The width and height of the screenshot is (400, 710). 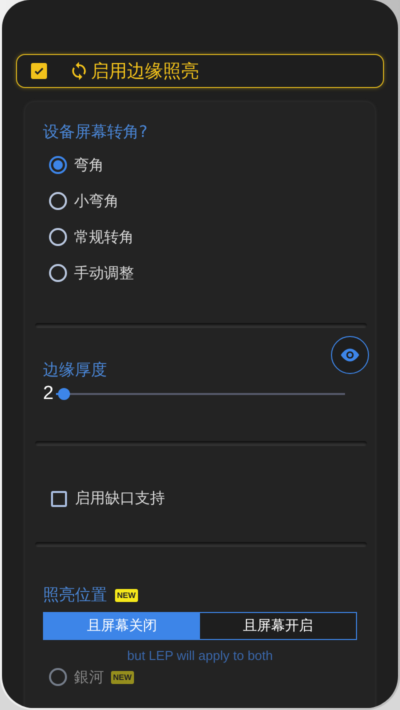 What do you see at coordinates (79, 71) in the screenshot?
I see `sync-icon` at bounding box center [79, 71].